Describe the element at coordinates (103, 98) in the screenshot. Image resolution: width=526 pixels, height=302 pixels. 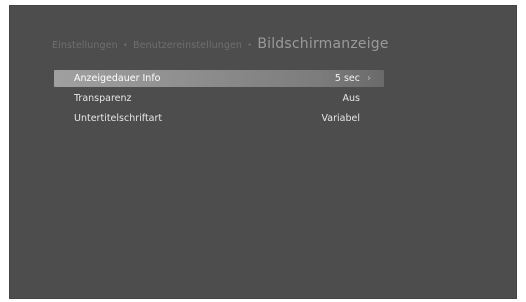
I see `menu-item-label: Transparenz` at that location.